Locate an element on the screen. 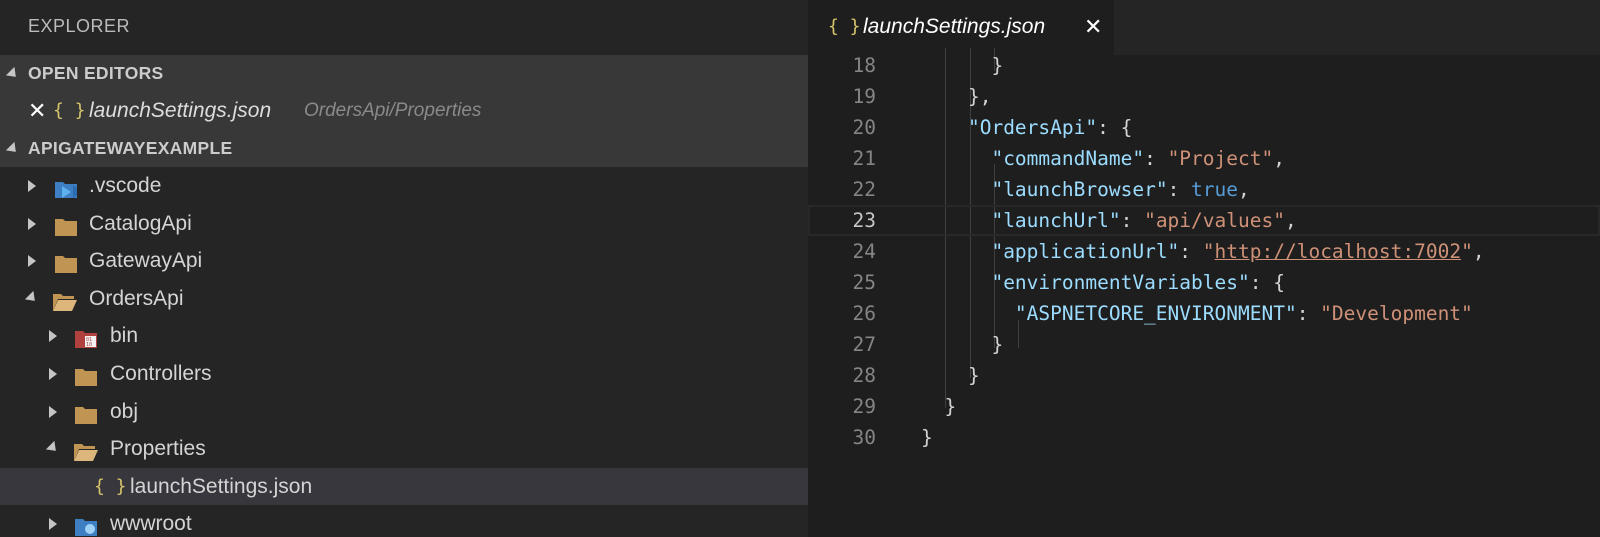 This screenshot has width=1600, height=537. json-key: "environmentVariables" is located at coordinates (1120, 282).